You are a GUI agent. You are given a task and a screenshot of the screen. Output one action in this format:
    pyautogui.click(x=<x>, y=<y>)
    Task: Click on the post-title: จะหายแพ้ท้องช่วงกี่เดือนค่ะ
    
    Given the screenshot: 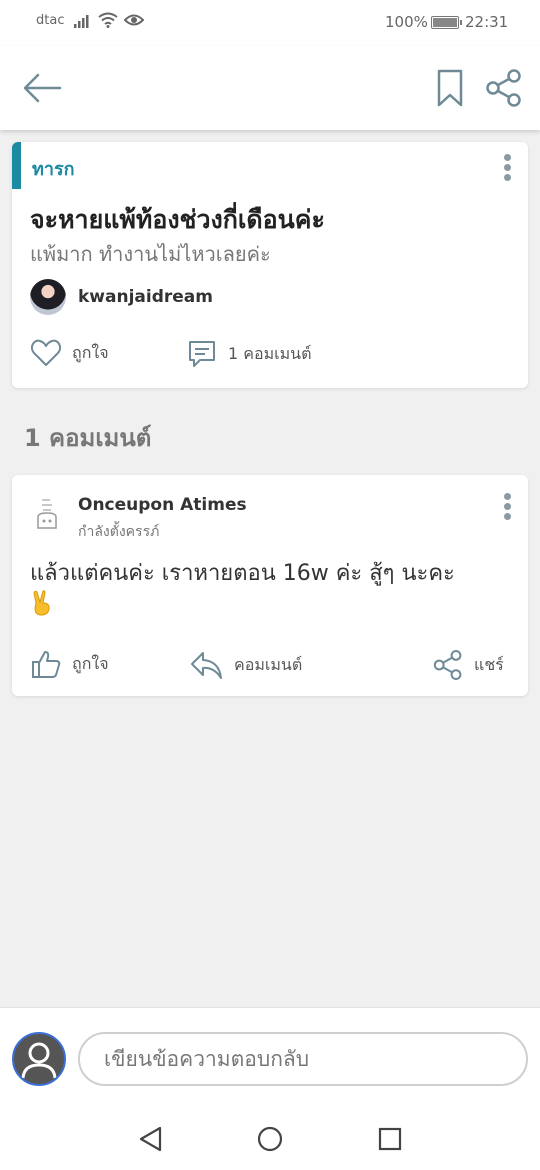 What is the action you would take?
    pyautogui.click(x=177, y=219)
    